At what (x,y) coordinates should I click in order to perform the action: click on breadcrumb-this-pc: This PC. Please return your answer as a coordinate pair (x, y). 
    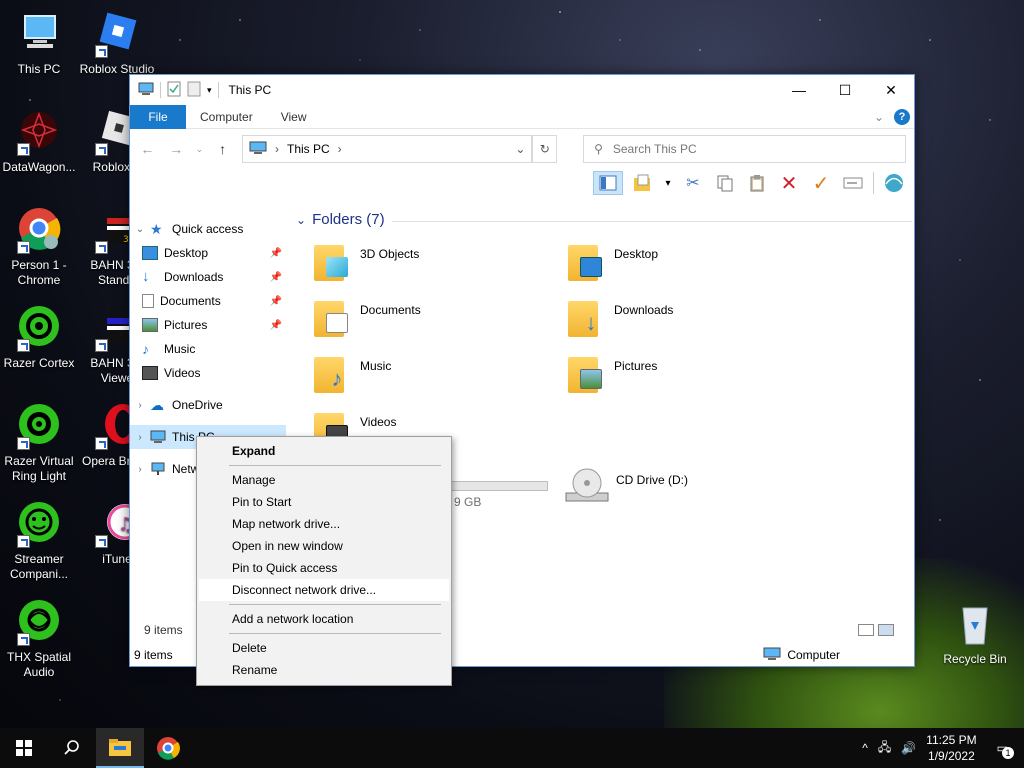
    Looking at the image, I should click on (308, 149).